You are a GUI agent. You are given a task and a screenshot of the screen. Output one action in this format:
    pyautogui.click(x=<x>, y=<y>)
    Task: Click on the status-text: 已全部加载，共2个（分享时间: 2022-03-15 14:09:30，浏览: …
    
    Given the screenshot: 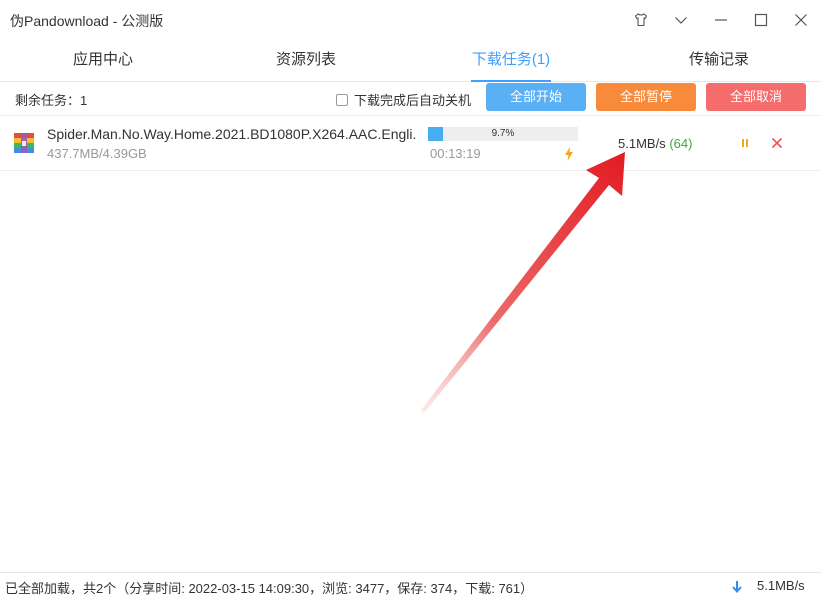 What is the action you would take?
    pyautogui.click(x=269, y=588)
    